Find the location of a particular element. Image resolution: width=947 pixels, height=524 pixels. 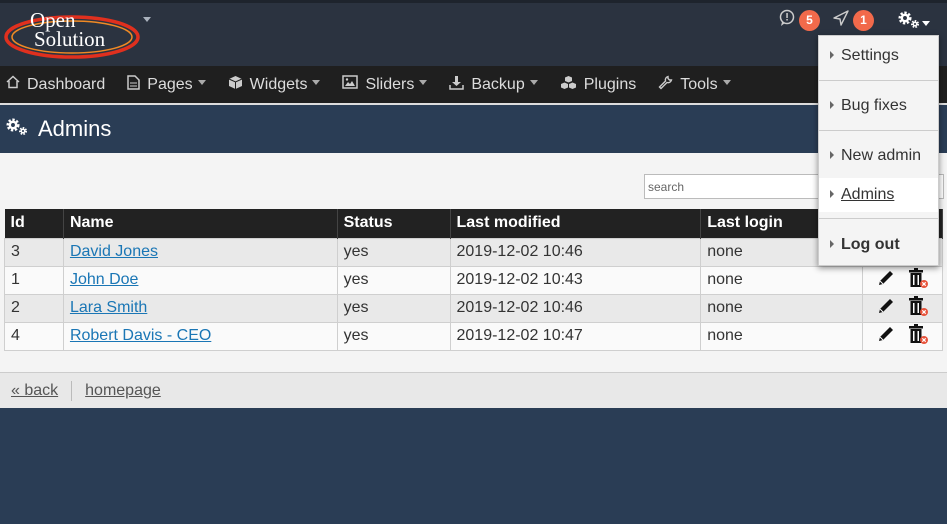

menu-item-label: Settings is located at coordinates (870, 55).